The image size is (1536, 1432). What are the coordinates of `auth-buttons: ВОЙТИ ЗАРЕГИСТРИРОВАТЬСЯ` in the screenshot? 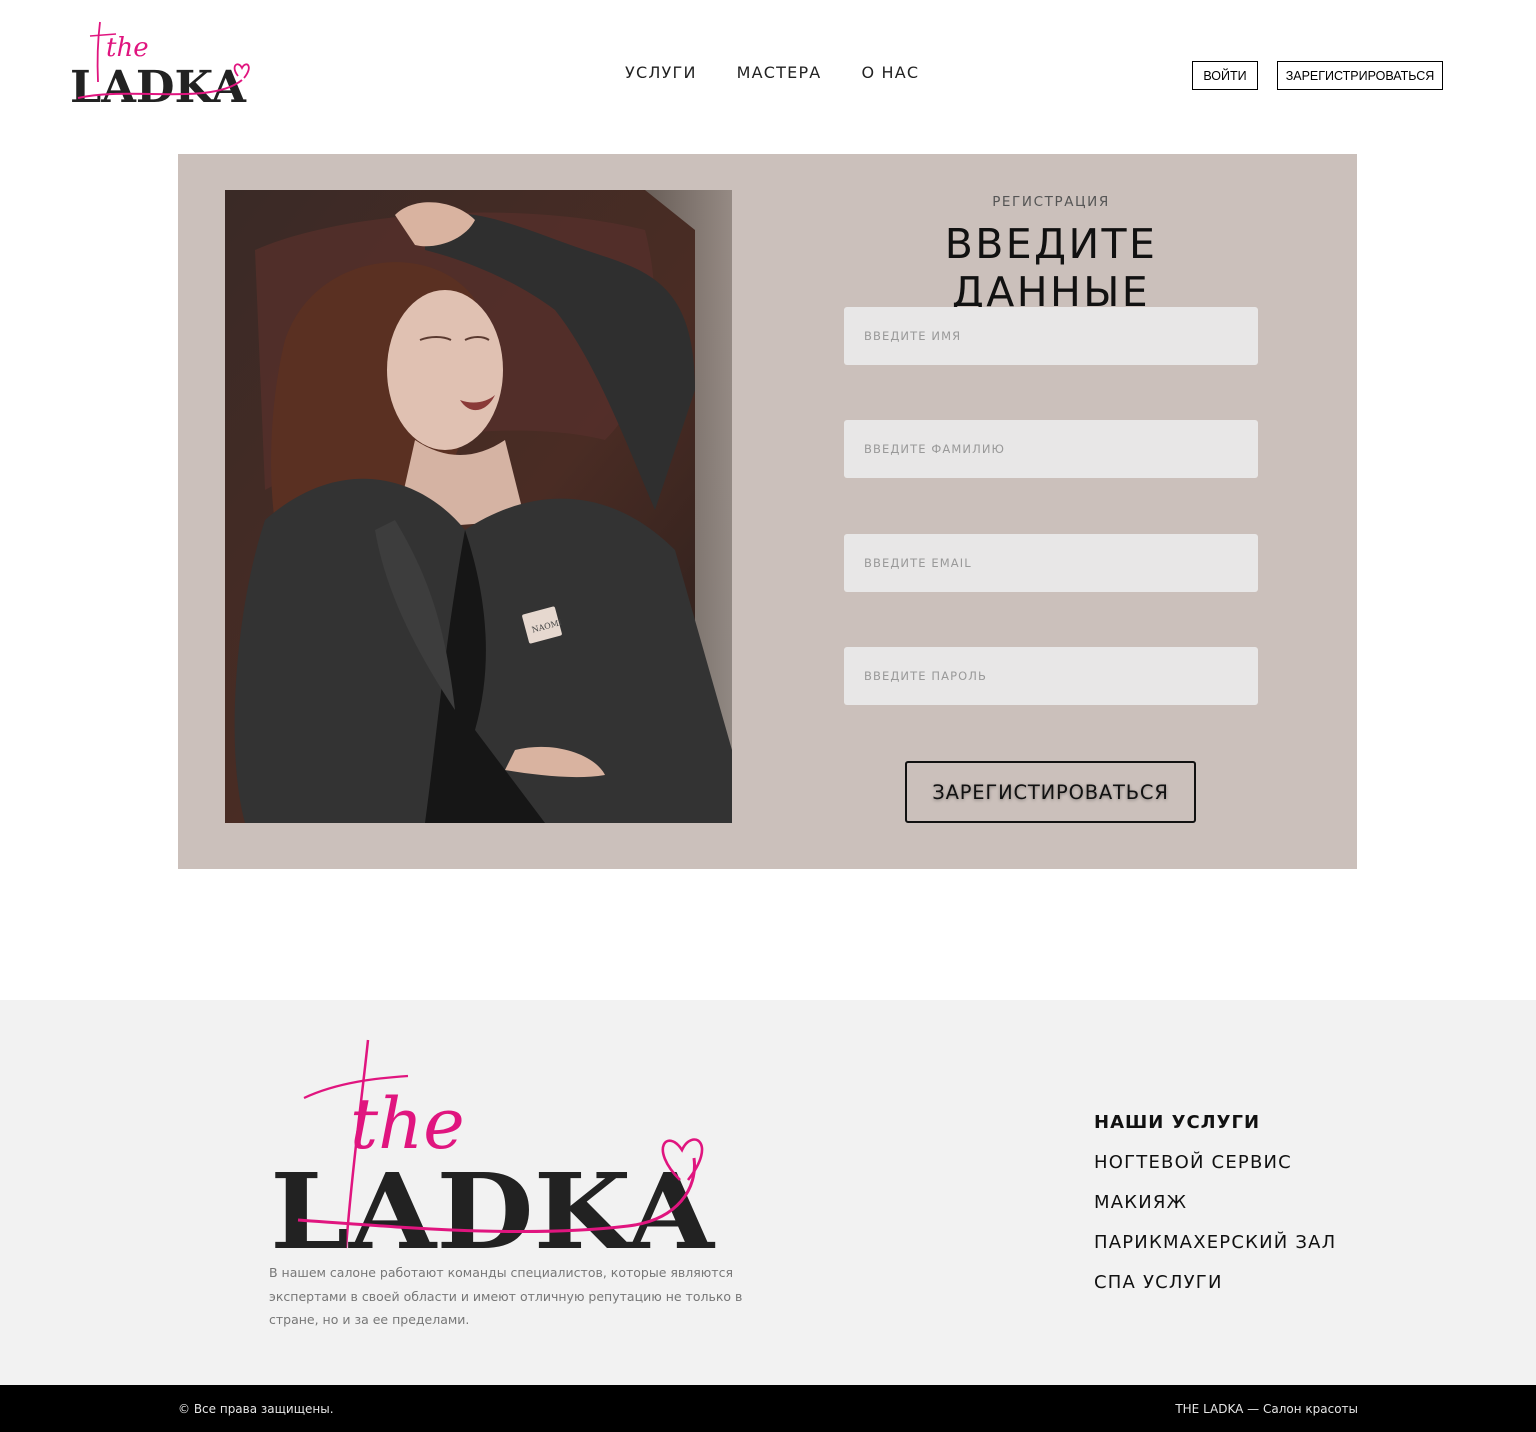 It's located at (1317, 75).